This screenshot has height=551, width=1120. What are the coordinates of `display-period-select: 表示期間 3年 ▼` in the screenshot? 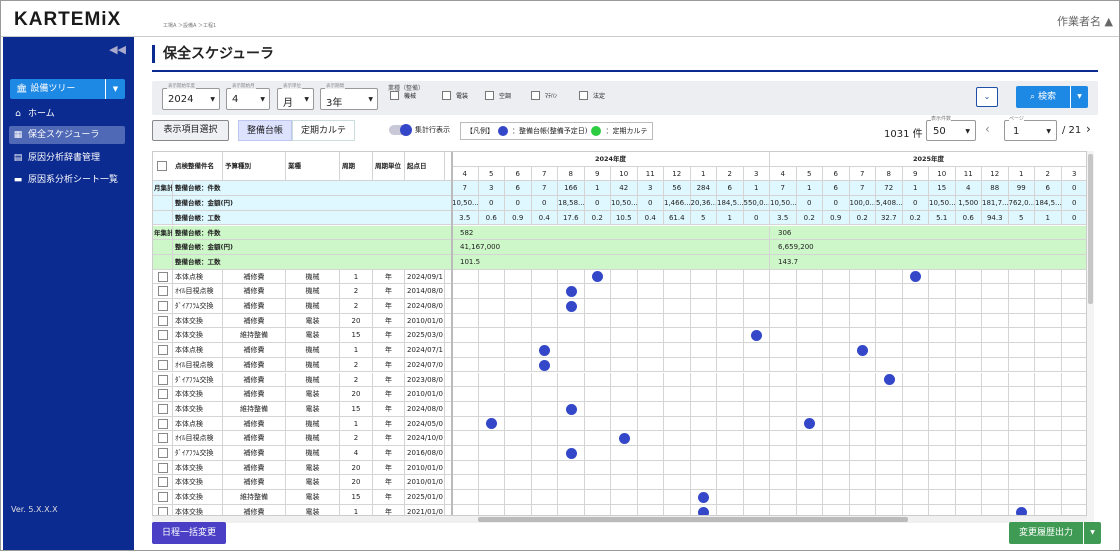 It's located at (349, 96).